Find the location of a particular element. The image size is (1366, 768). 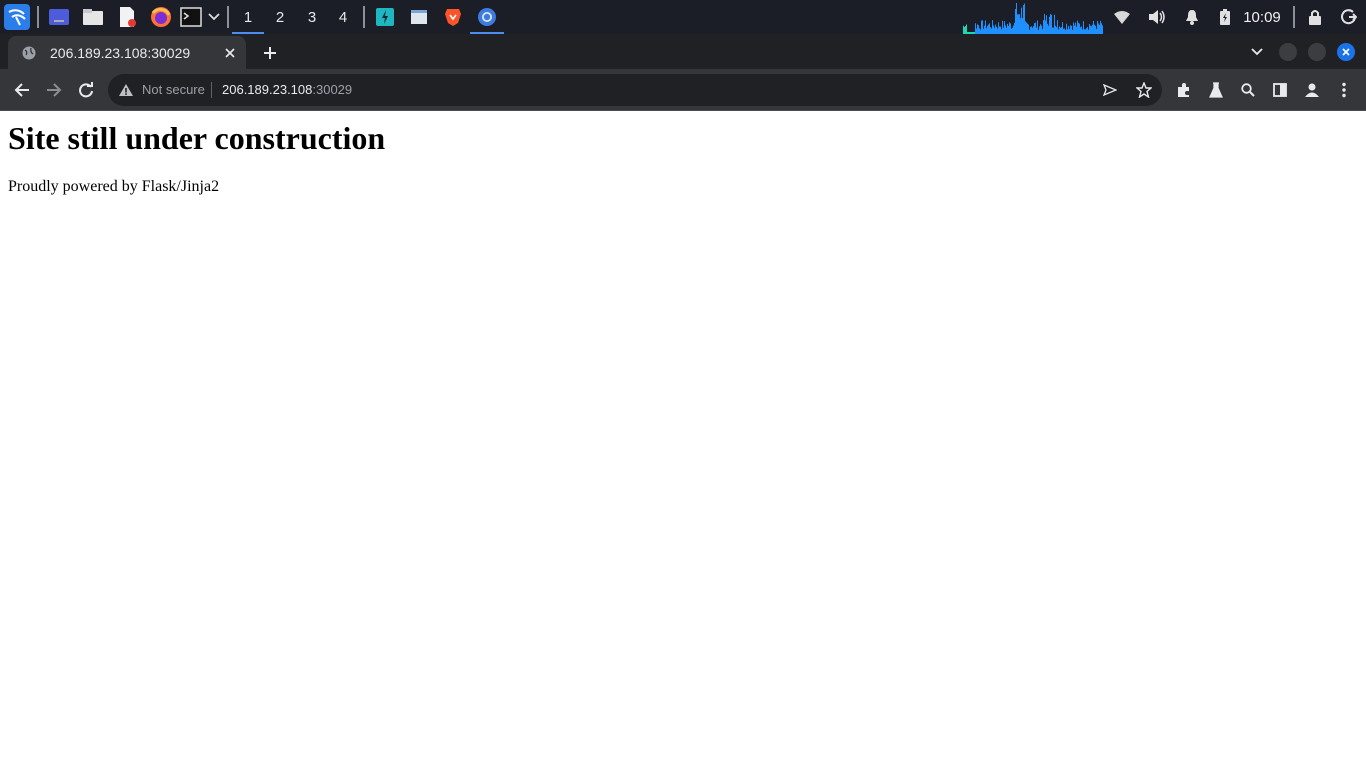

extensions-button is located at coordinates (1184, 90).